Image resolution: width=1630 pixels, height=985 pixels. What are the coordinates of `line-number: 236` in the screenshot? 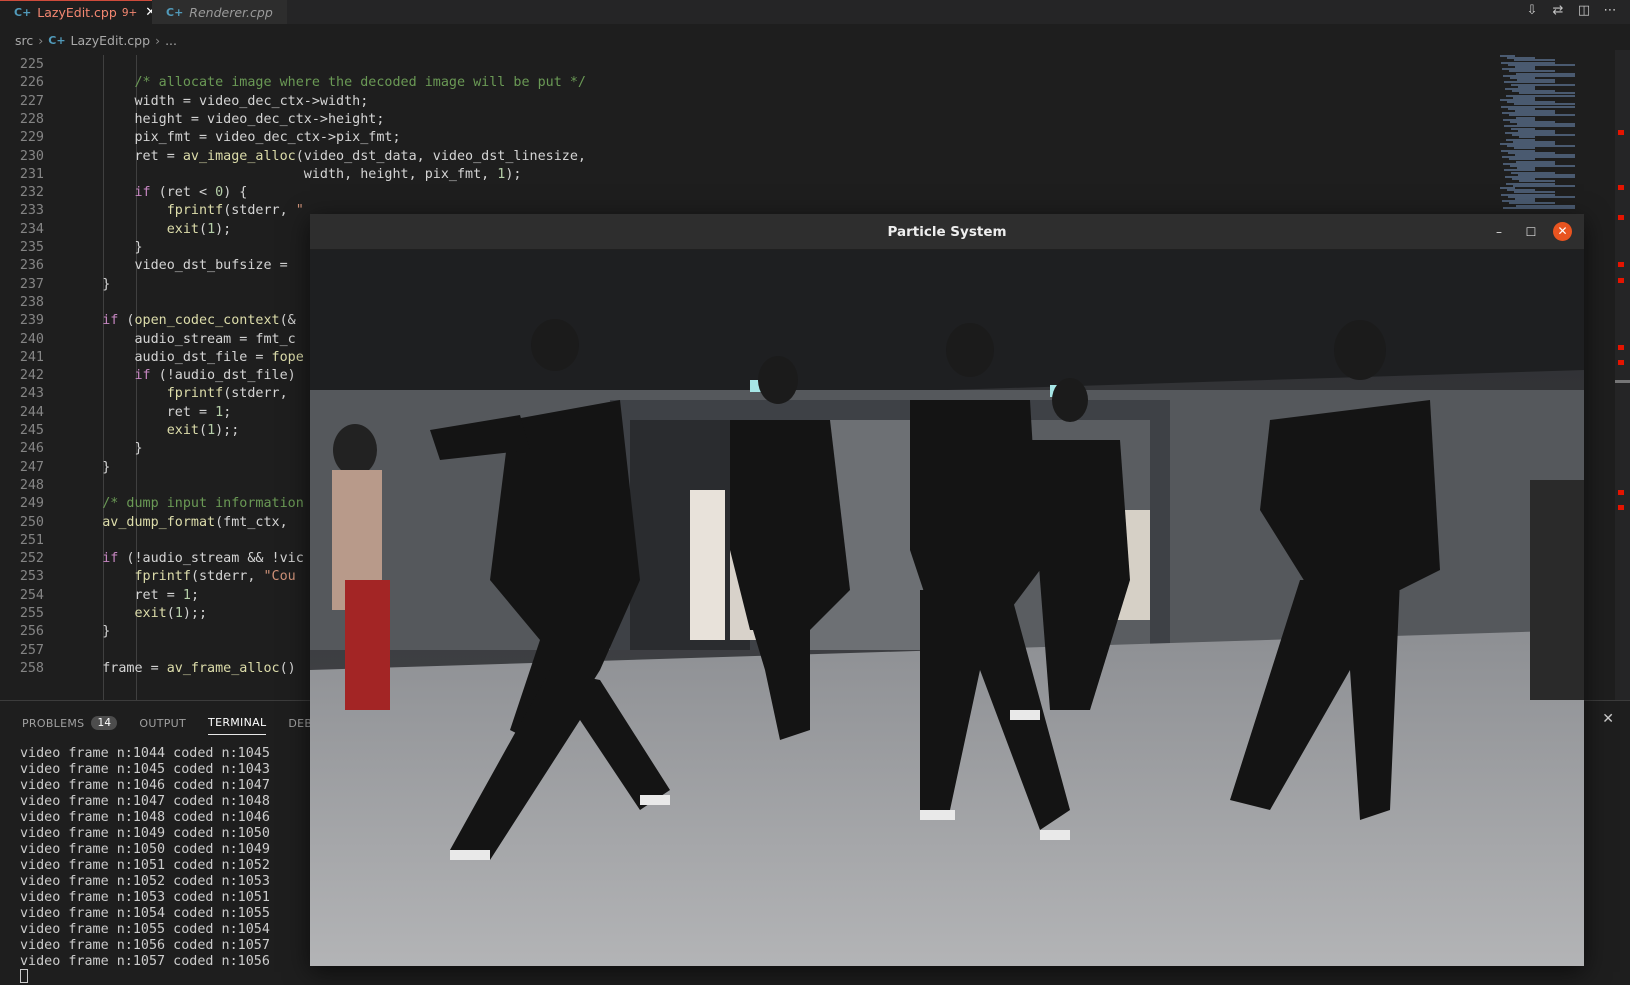 It's located at (31, 266).